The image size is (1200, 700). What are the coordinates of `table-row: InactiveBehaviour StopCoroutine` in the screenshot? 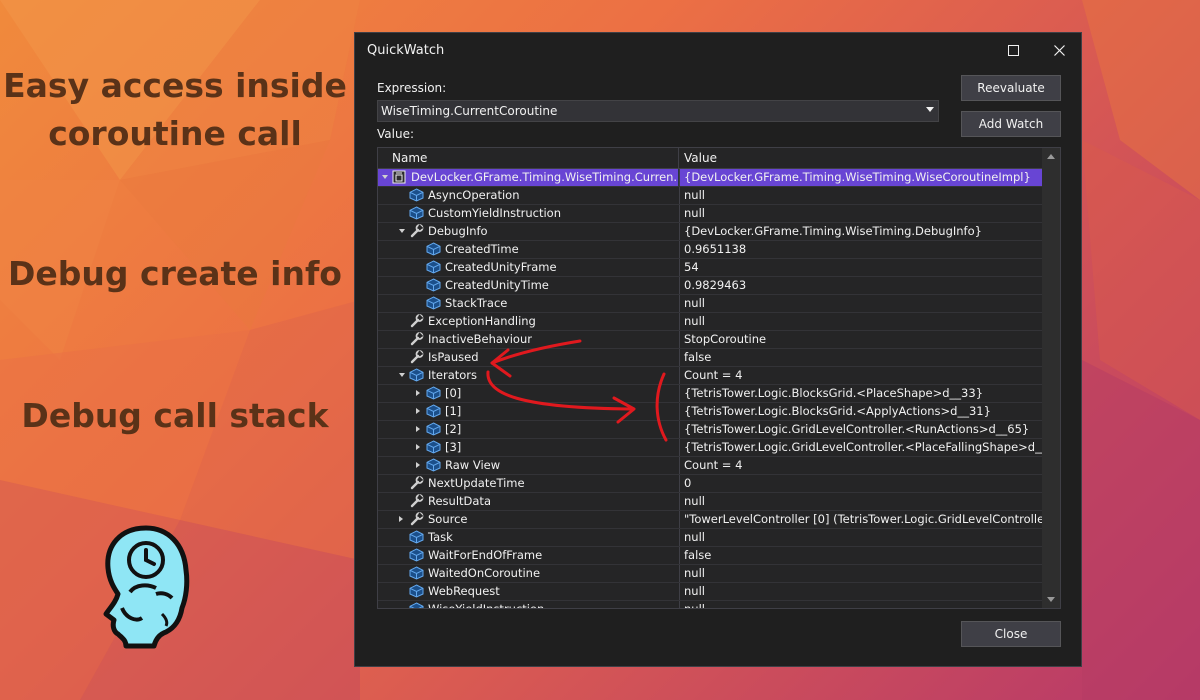 It's located at (710, 340).